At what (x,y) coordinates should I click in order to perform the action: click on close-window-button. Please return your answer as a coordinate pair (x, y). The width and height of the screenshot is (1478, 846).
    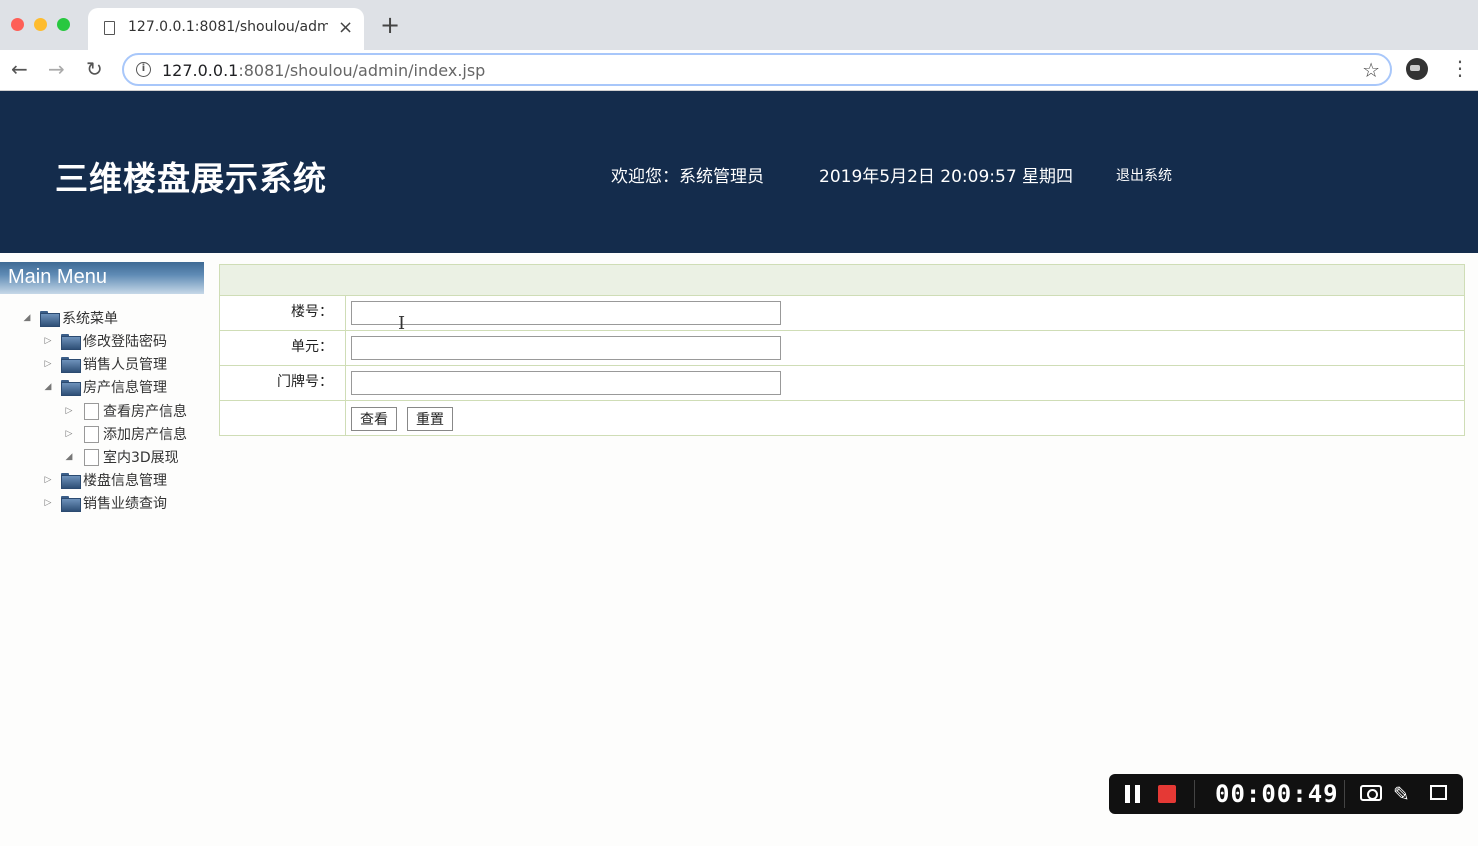
    Looking at the image, I should click on (17, 24).